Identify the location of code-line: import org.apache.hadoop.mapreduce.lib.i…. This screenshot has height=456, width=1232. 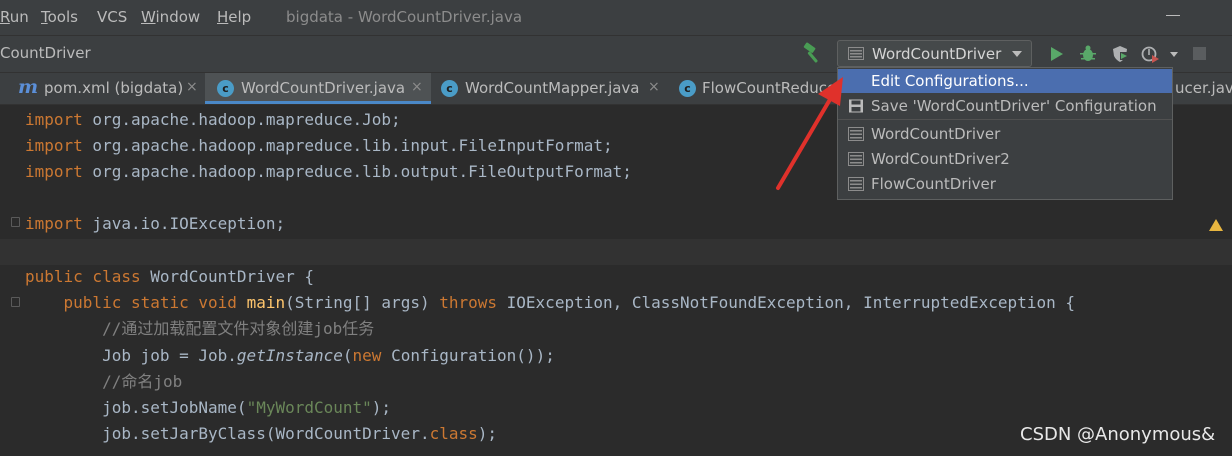
(319, 145).